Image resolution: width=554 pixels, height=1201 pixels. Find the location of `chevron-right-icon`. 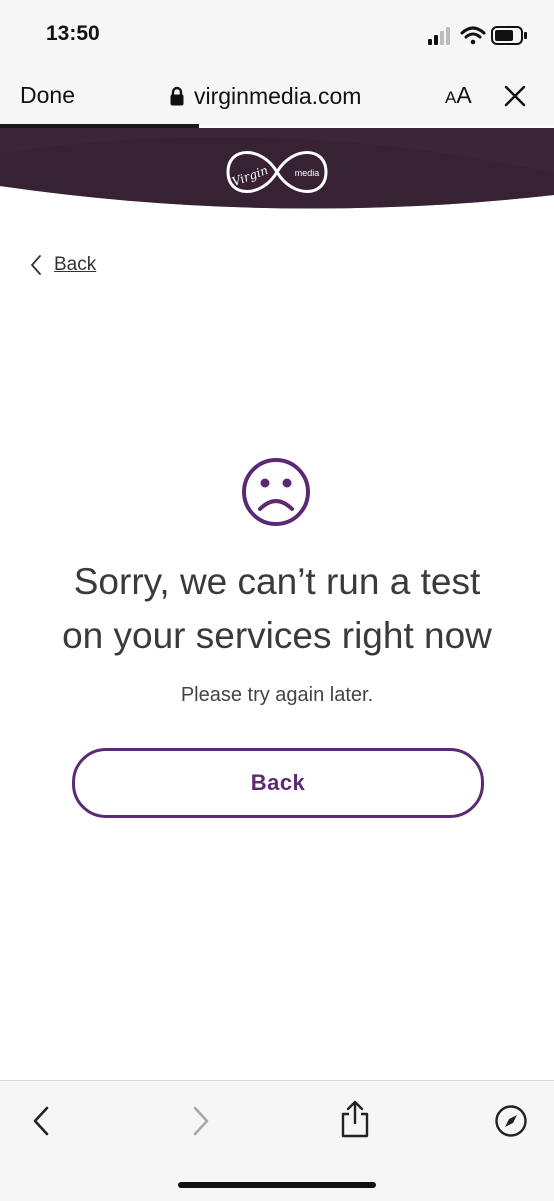

chevron-right-icon is located at coordinates (201, 1121).